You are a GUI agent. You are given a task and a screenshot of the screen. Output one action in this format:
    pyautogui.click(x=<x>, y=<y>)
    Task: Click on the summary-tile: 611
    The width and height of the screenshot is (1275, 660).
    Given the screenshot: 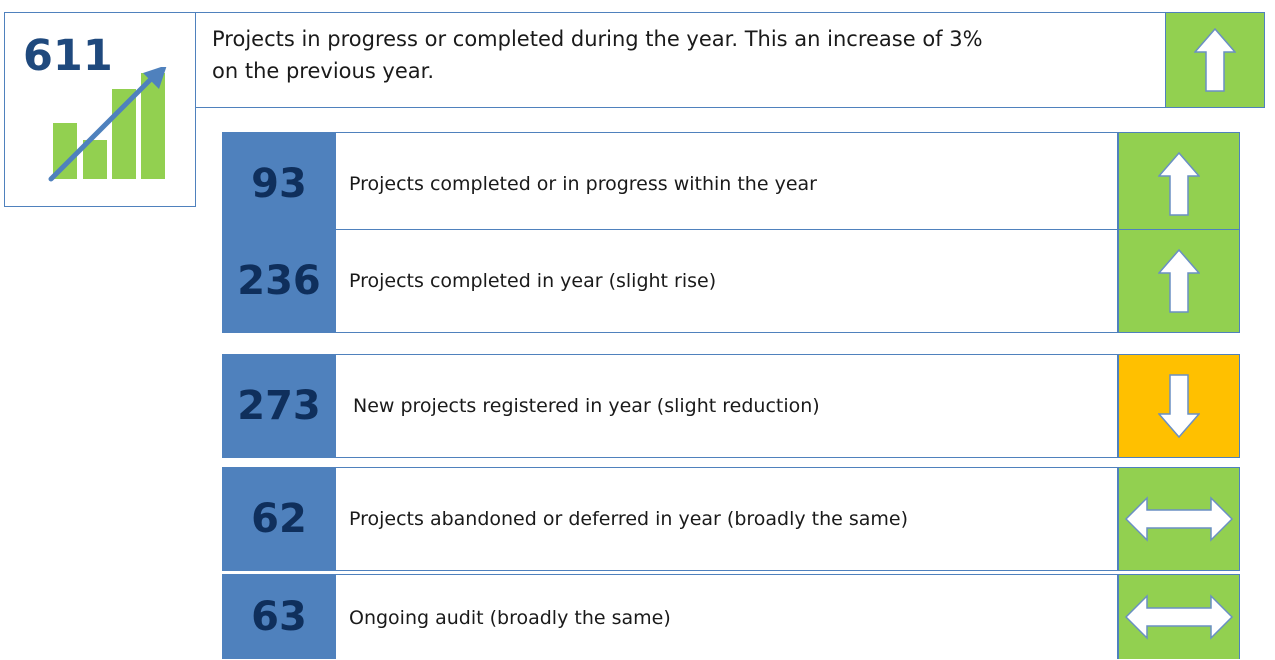 What is the action you would take?
    pyautogui.click(x=100, y=109)
    